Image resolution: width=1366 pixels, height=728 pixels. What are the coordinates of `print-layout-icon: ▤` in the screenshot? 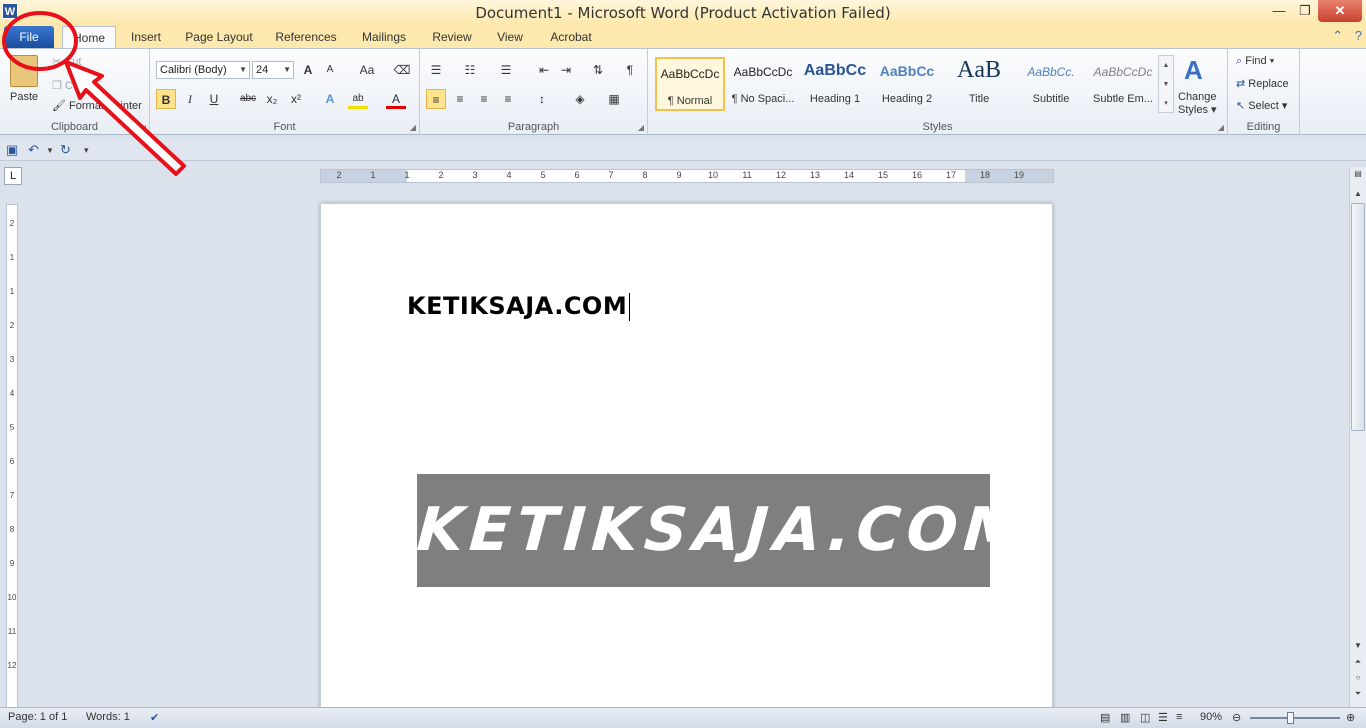 It's located at (1105, 717).